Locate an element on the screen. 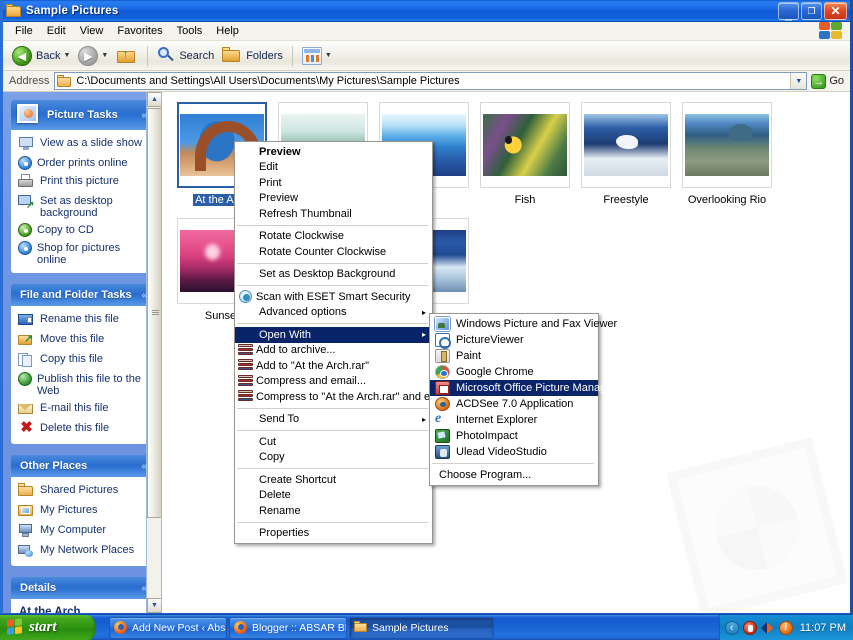 Image resolution: width=853 pixels, height=640 pixels. task-rename-file: Rename this file is located at coordinates (83, 320).